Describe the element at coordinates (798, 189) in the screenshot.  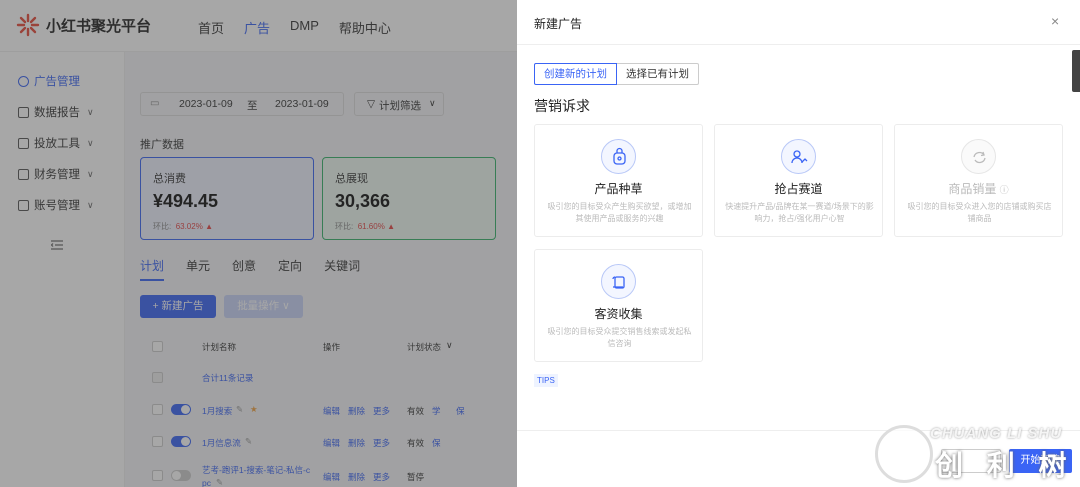
I see `goal-name: 抢占赛道` at that location.